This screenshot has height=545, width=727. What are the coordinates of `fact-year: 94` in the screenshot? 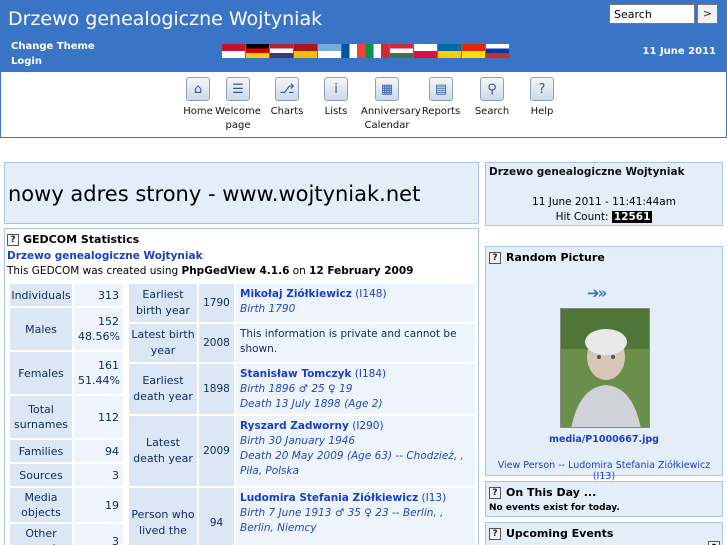 It's located at (216, 516).